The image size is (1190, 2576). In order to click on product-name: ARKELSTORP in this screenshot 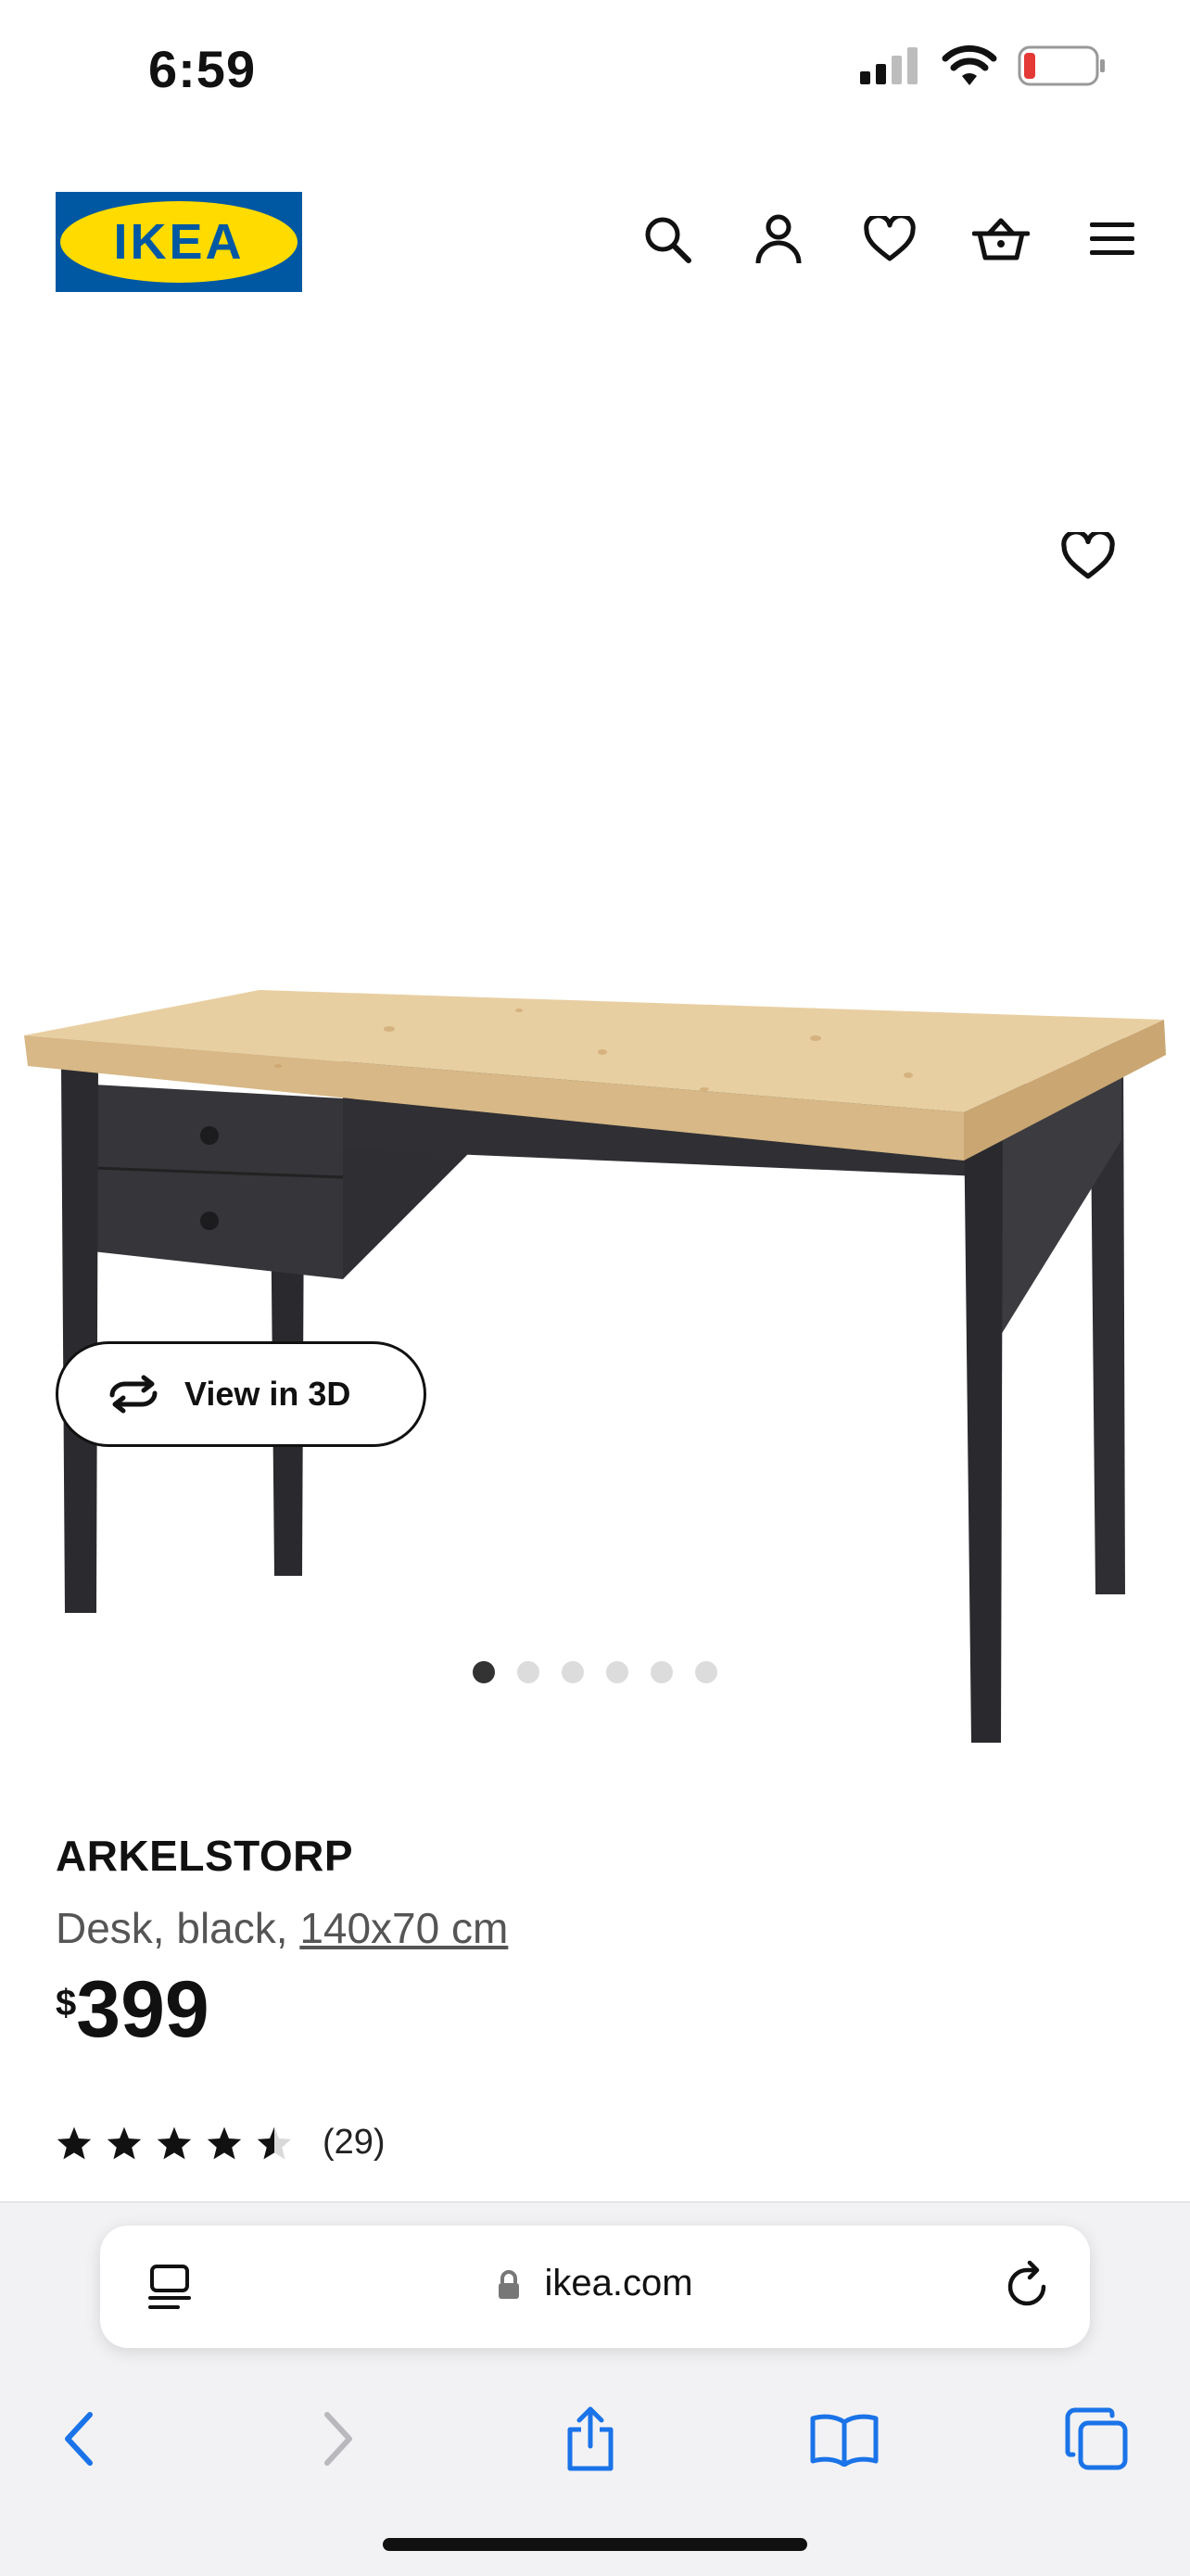, I will do `click(205, 1856)`.